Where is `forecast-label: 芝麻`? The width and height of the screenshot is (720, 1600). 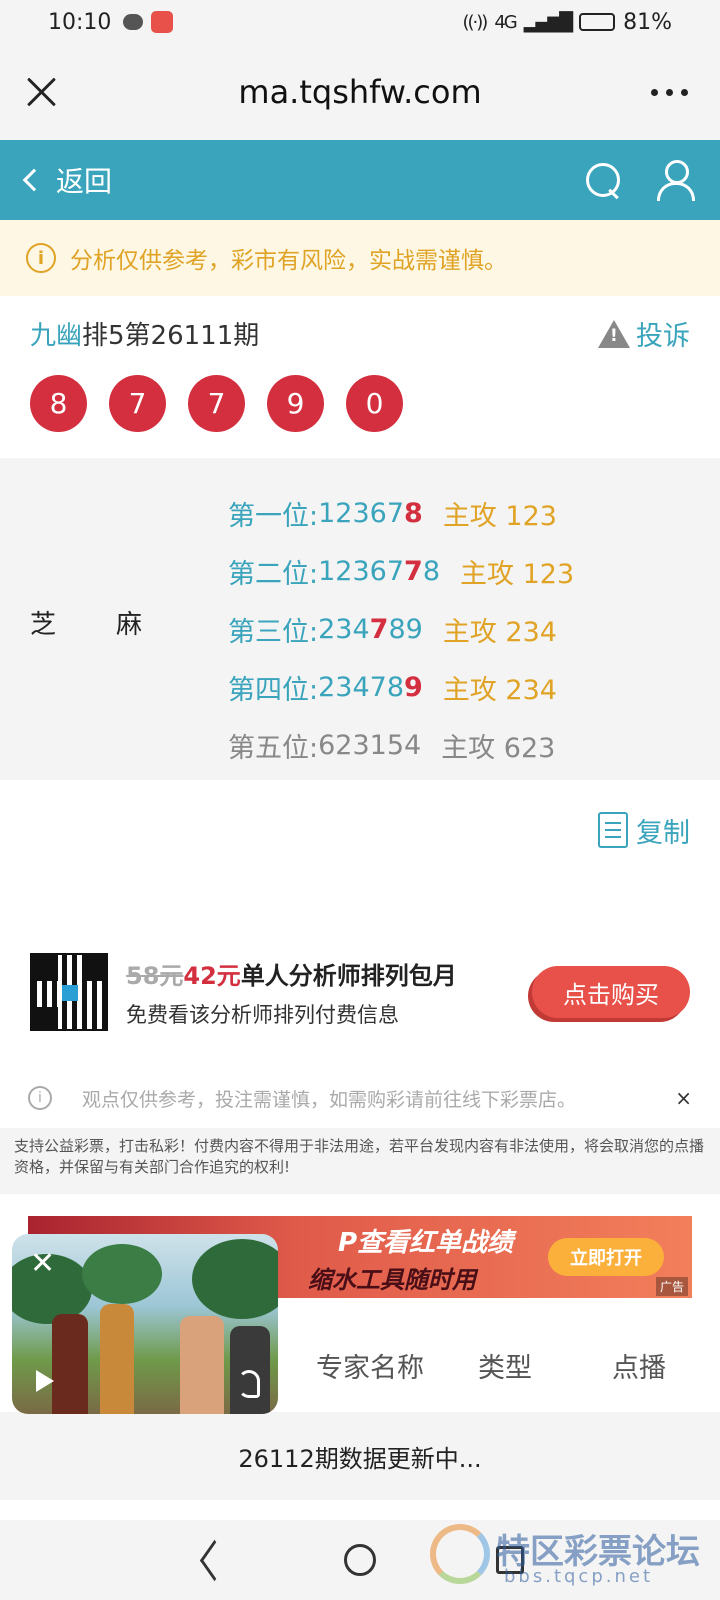
forecast-label: 芝麻 is located at coordinates (116, 622).